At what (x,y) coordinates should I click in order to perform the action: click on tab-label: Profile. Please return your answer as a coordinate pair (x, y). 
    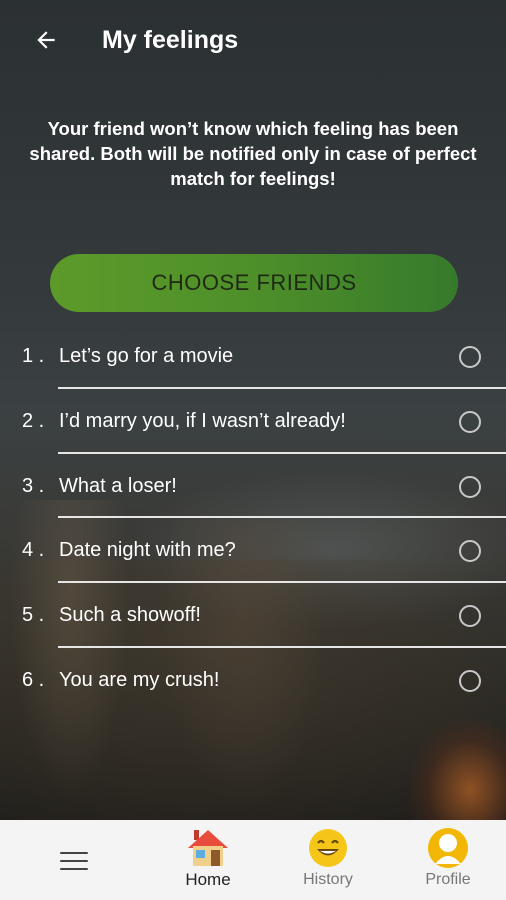
    Looking at the image, I should click on (448, 879).